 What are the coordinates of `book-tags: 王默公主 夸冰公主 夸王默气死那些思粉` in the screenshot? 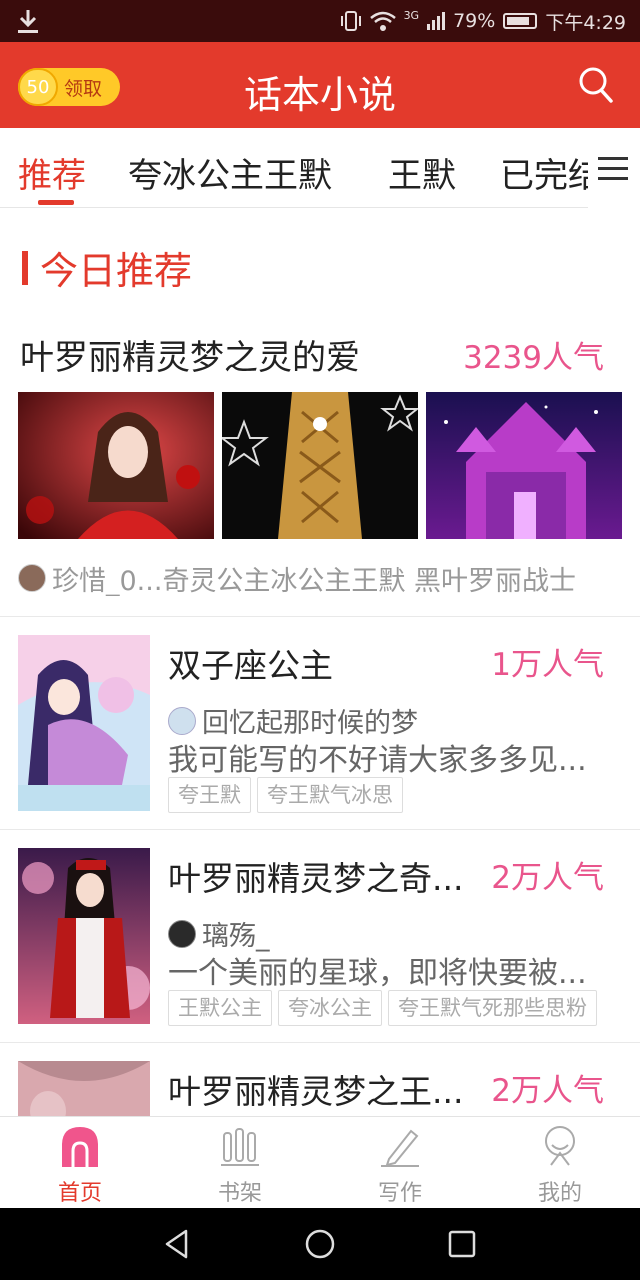 It's located at (404, 1009).